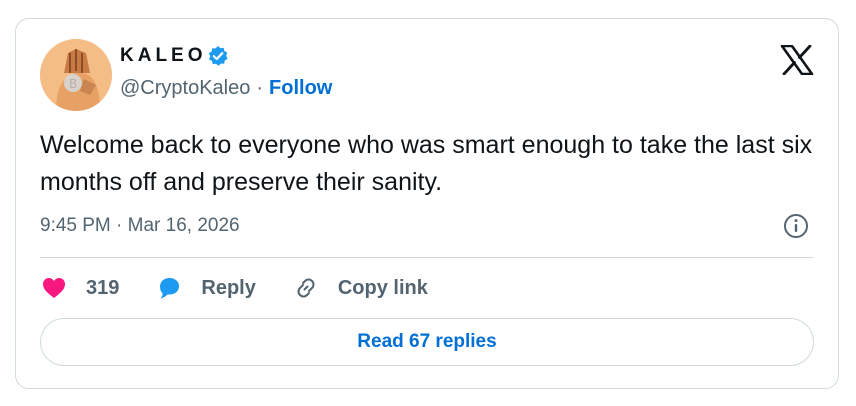 Image resolution: width=856 pixels, height=406 pixels. What do you see at coordinates (797, 60) in the screenshot?
I see `x-logo-icon` at bounding box center [797, 60].